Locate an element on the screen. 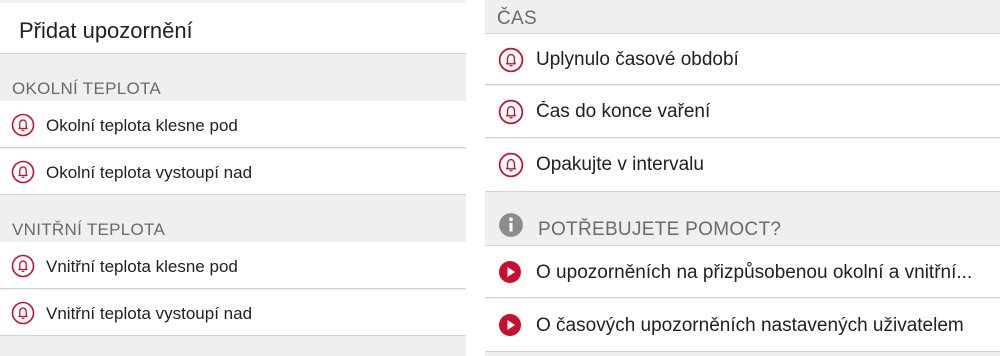  list-item-label: Okolní teplota klesne pod is located at coordinates (142, 125).